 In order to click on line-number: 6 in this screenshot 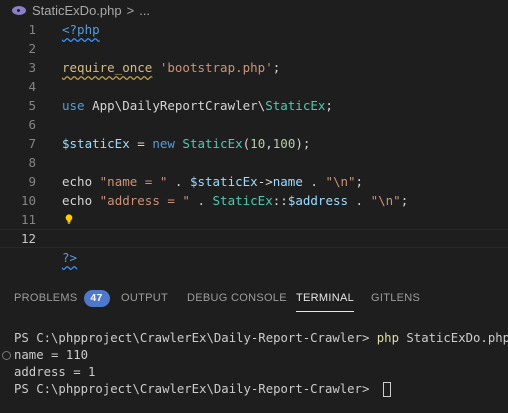, I will do `click(32, 124)`.